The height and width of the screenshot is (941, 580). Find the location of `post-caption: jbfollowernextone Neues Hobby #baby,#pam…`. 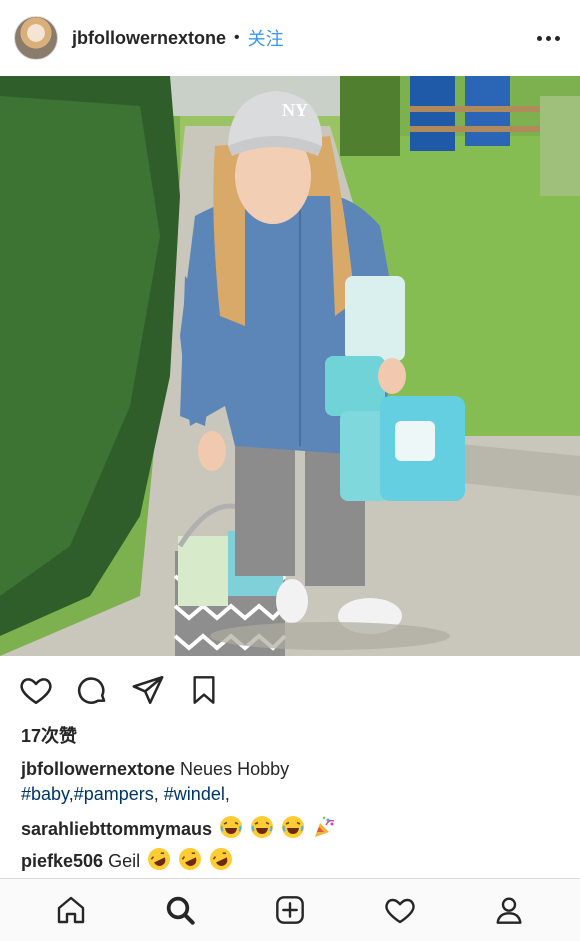

post-caption: jbfollowernextone Neues Hobby #baby,#pam… is located at coordinates (291, 782).